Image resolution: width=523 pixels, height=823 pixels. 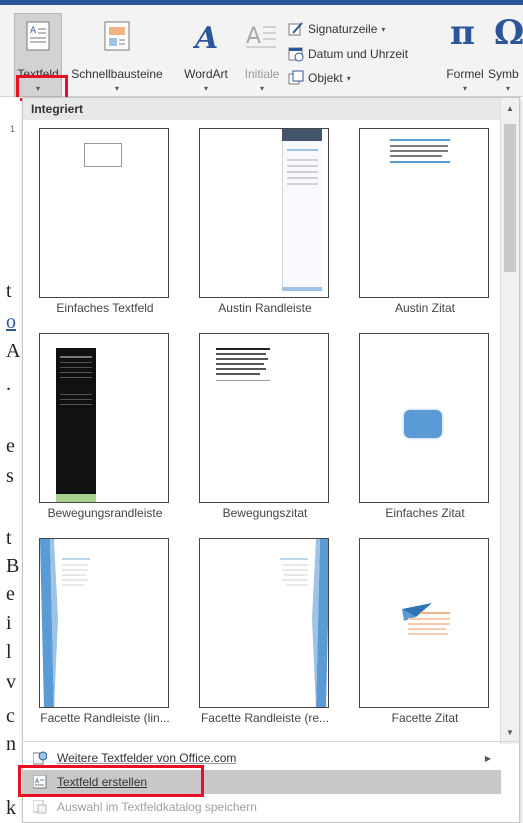 I want to click on tile-label: Bewegungszitat, so click(x=265, y=513).